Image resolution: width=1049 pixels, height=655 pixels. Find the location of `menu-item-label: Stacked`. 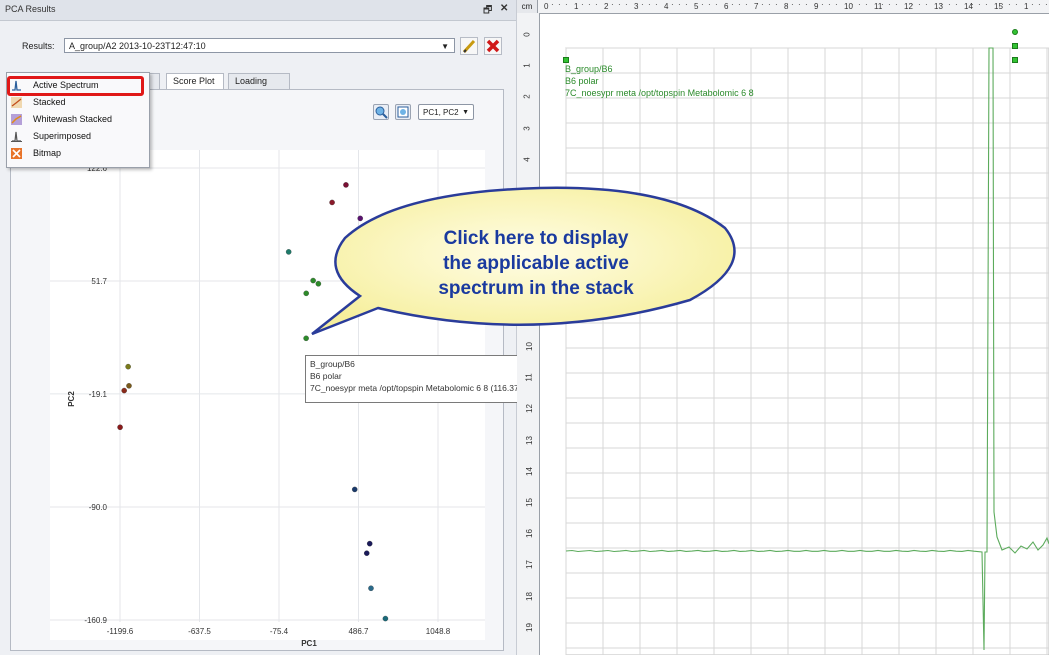

menu-item-label: Stacked is located at coordinates (49, 102).